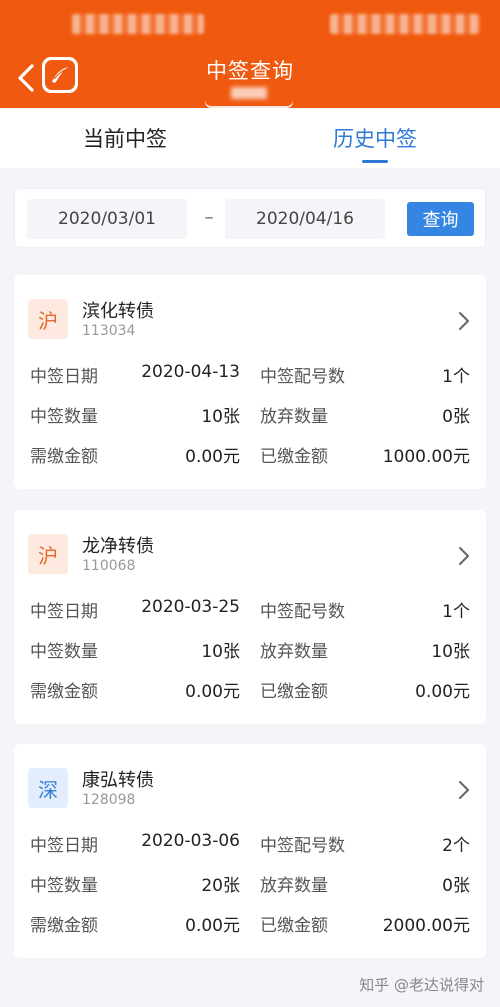  Describe the element at coordinates (109, 566) in the screenshot. I see `bond-code: 110068` at that location.